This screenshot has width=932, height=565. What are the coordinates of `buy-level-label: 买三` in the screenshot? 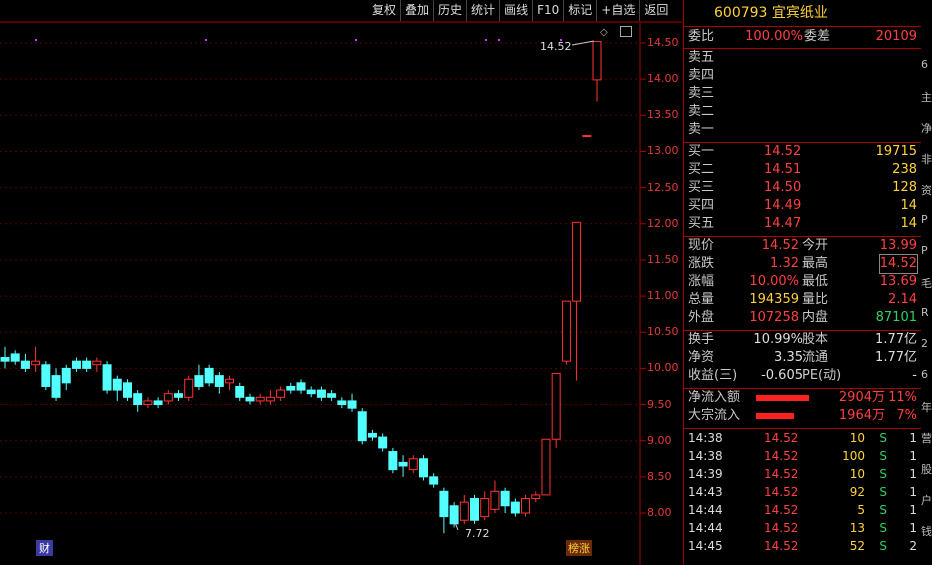 It's located at (701, 187).